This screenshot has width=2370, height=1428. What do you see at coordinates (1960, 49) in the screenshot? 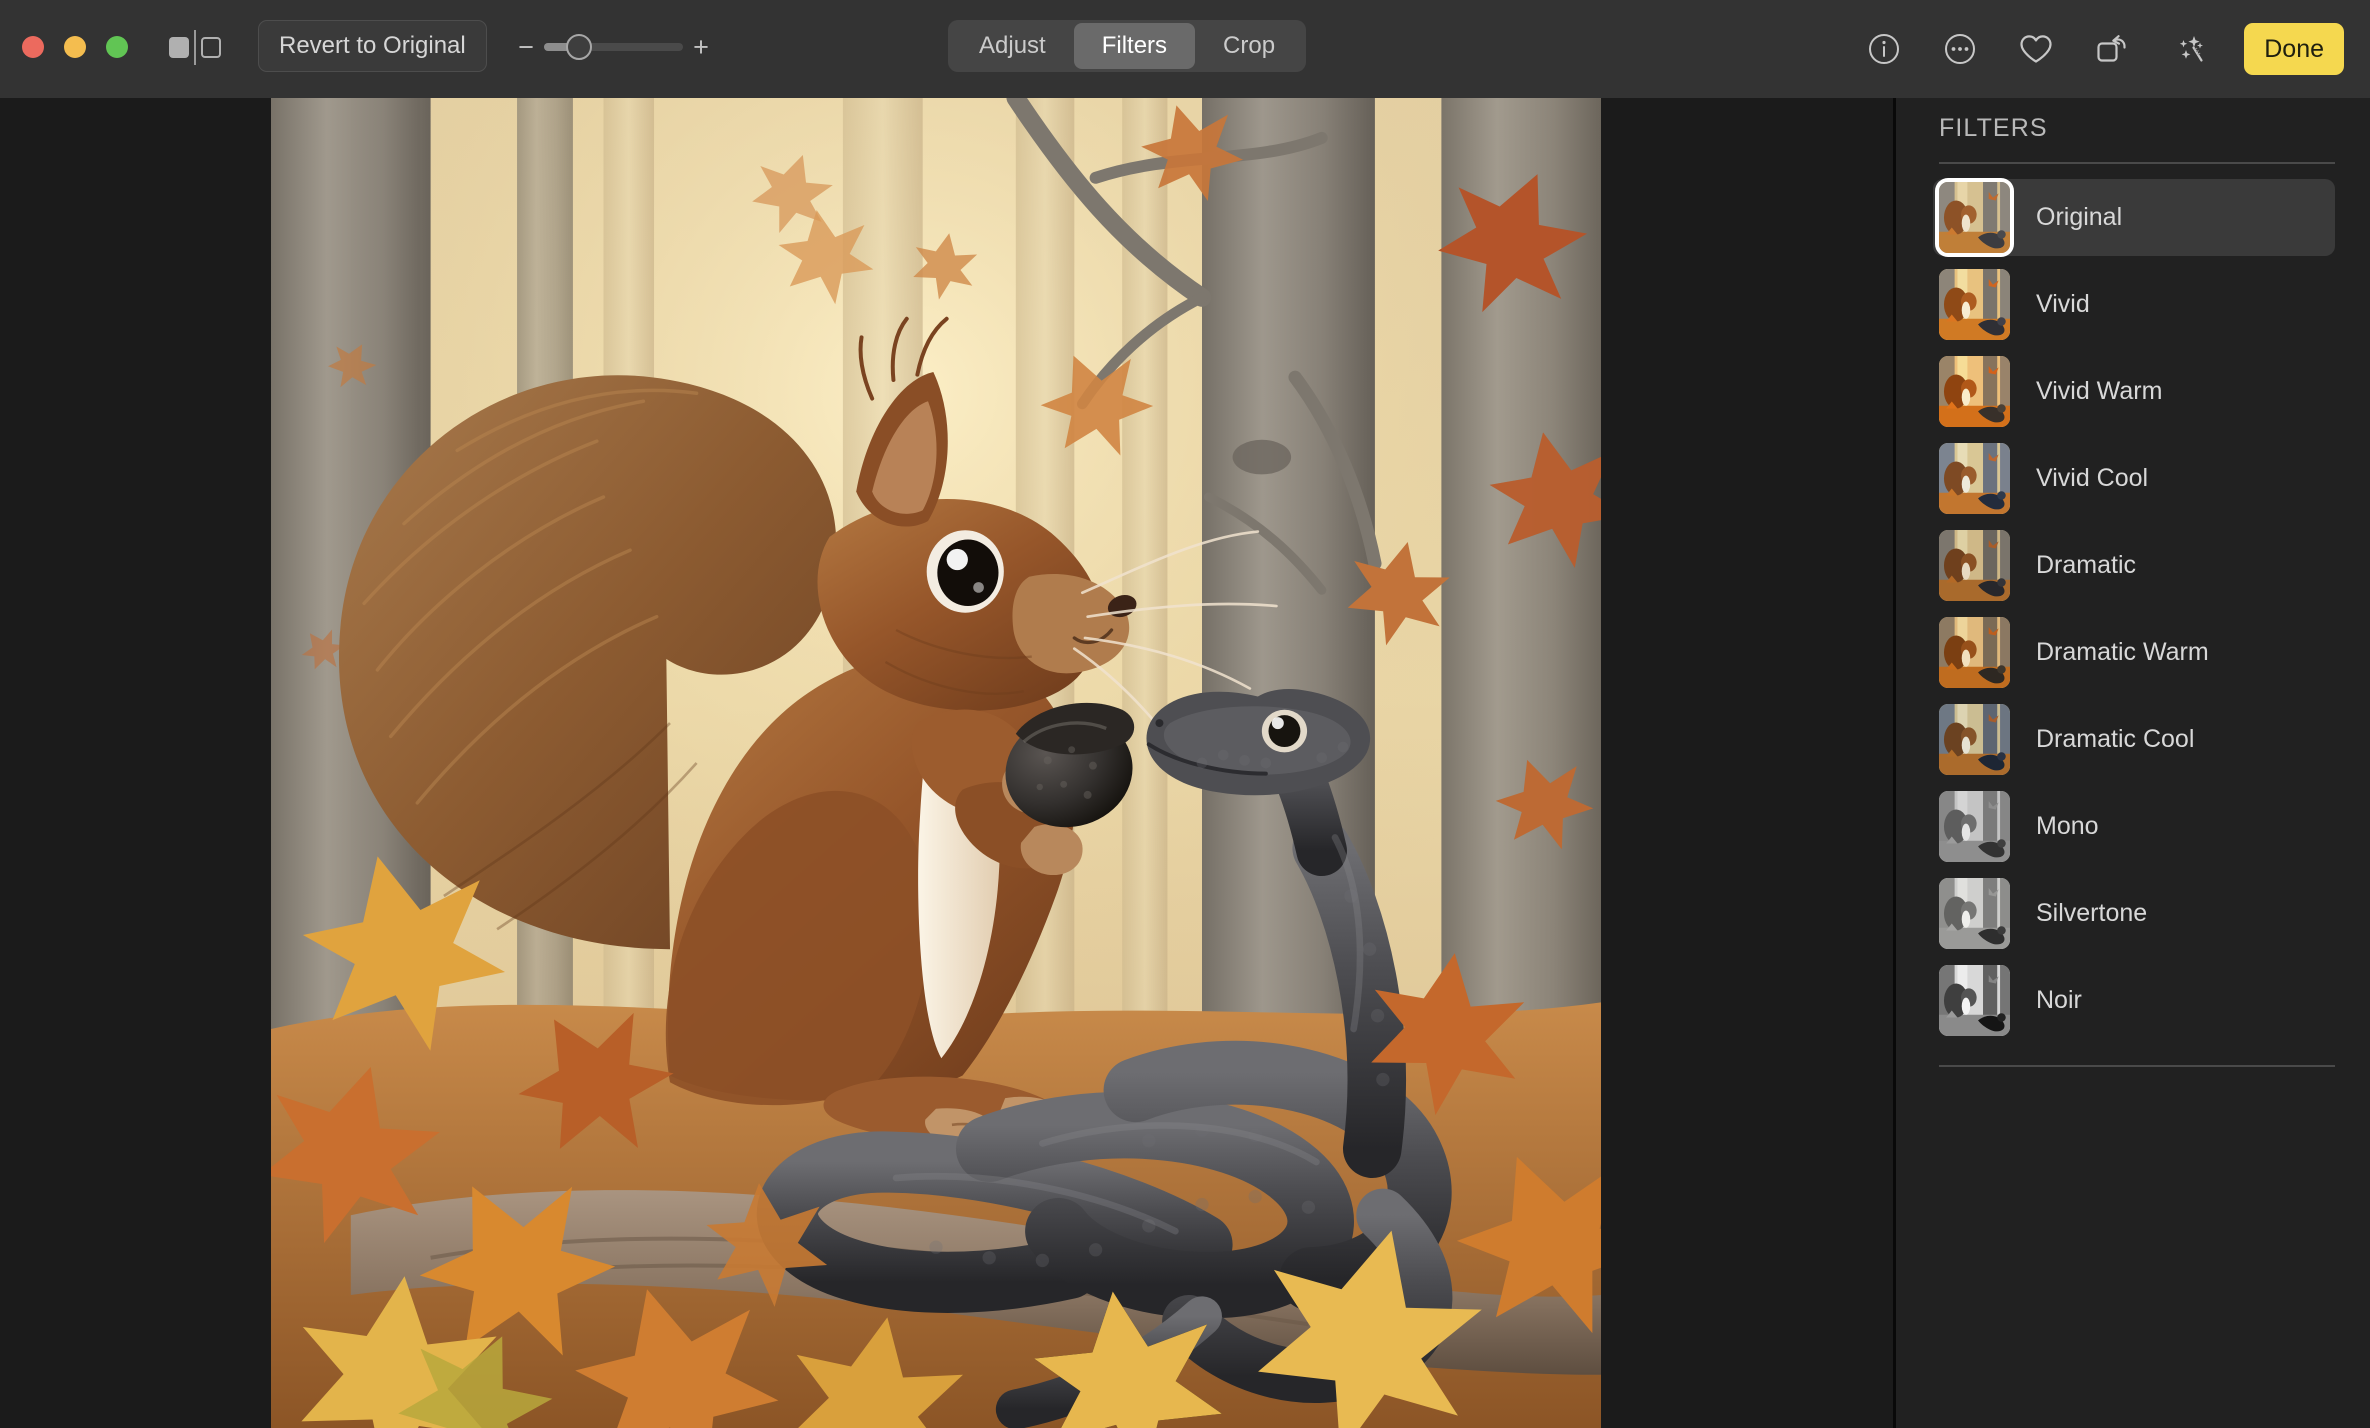
I see `more-ellipsis-icon` at bounding box center [1960, 49].